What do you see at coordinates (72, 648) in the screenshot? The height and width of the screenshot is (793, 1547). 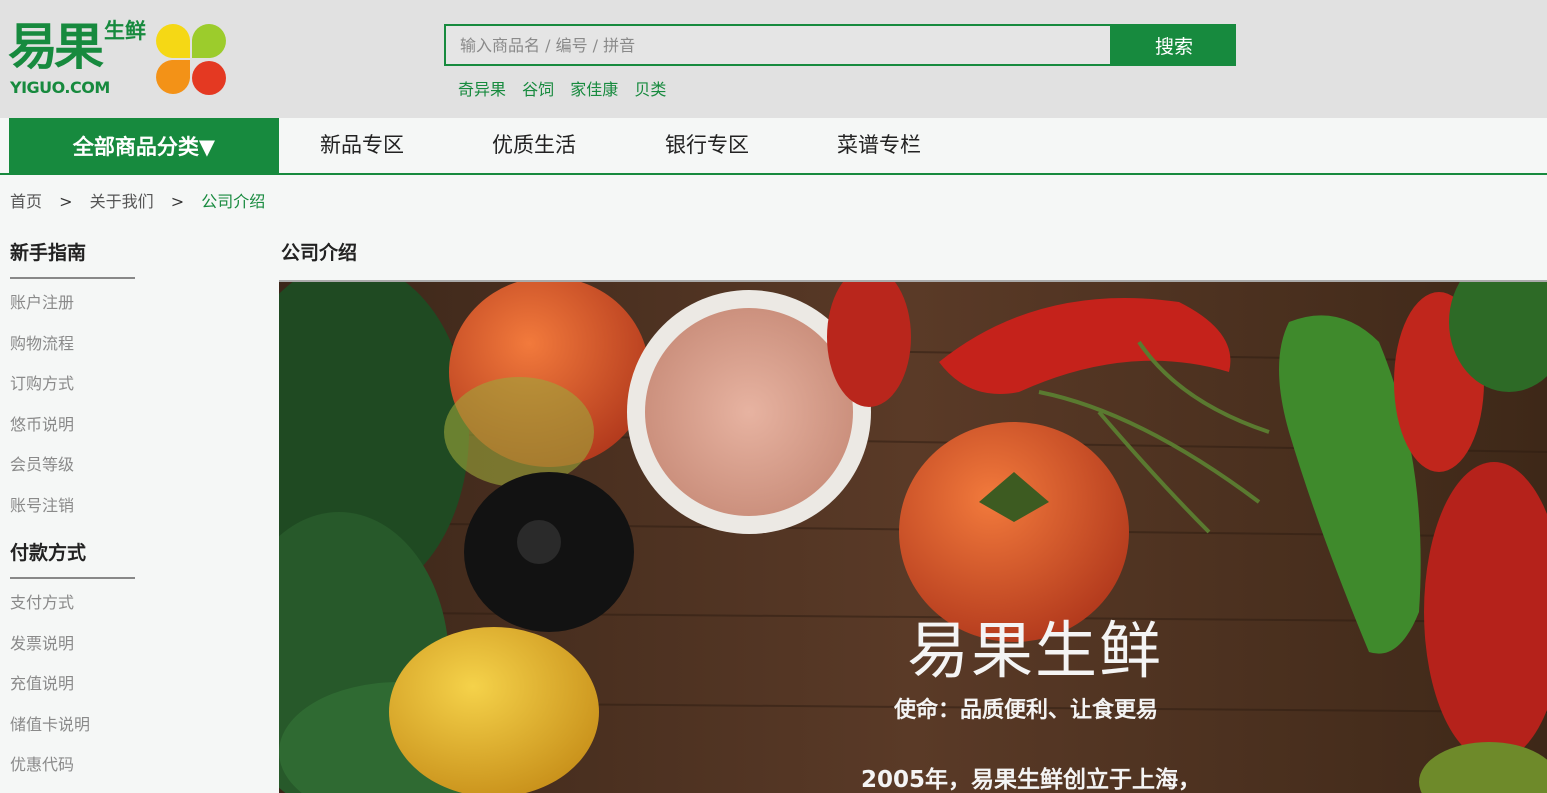 I see `sidebar-item-invoice: 发票说明` at bounding box center [72, 648].